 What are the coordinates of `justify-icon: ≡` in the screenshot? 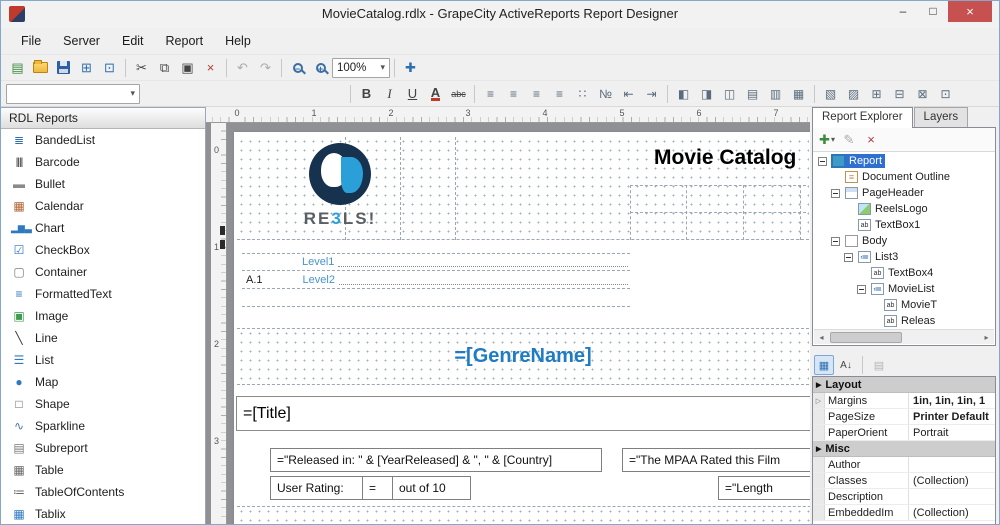 It's located at (559, 94).